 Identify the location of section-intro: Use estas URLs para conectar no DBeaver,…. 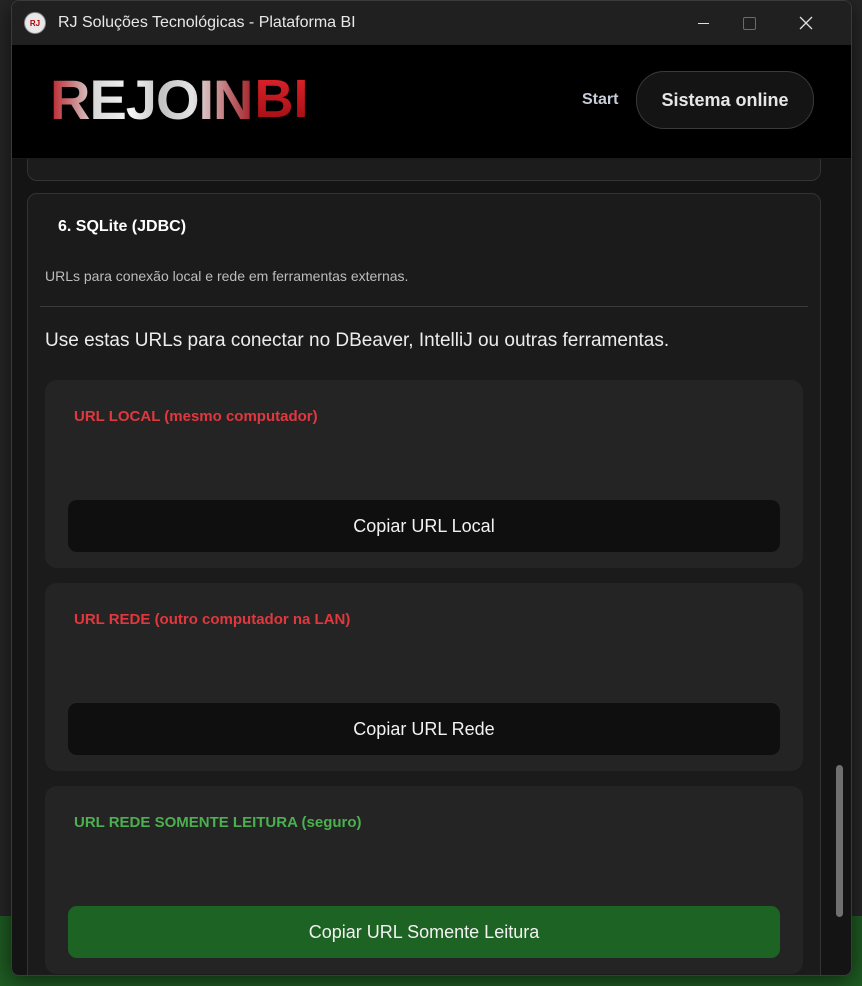
(357, 340).